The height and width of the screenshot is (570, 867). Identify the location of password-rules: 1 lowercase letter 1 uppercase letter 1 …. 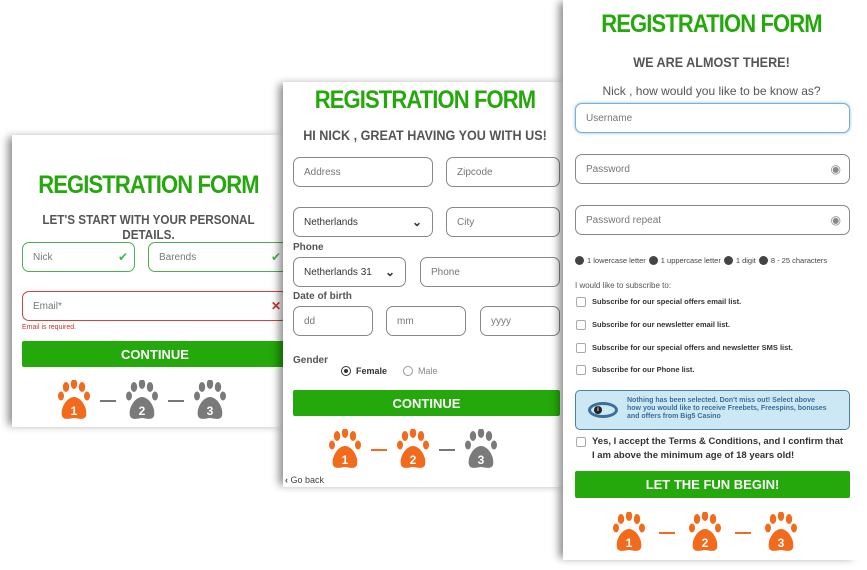
(701, 260).